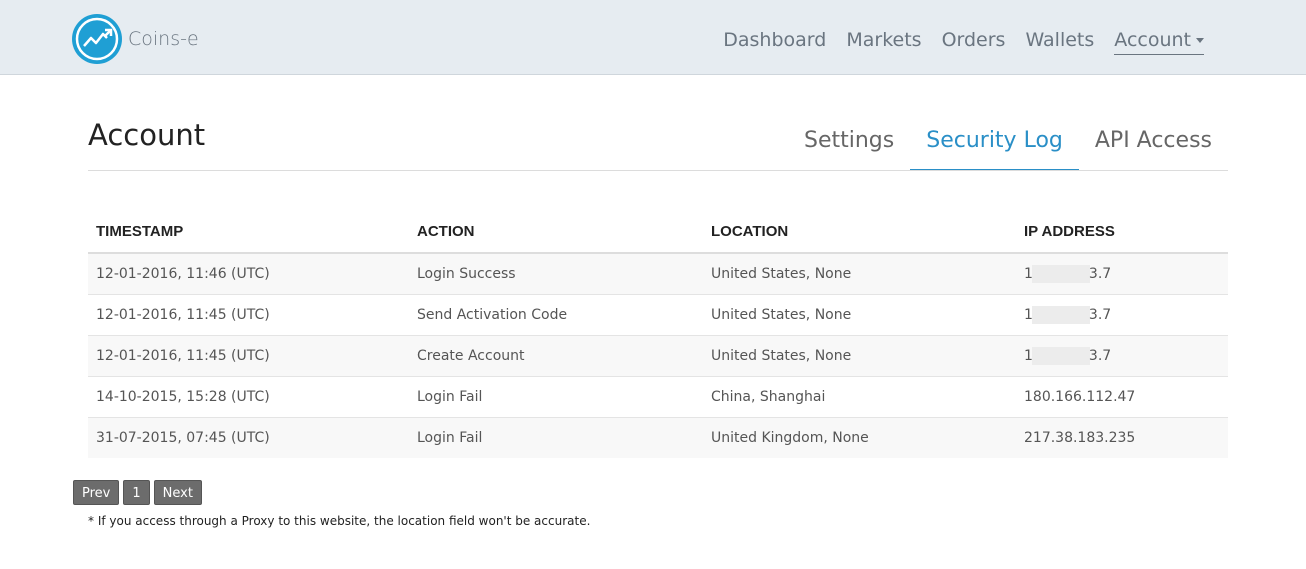 The height and width of the screenshot is (569, 1306). I want to click on pagination: Prev 1 Next, so click(139, 492).